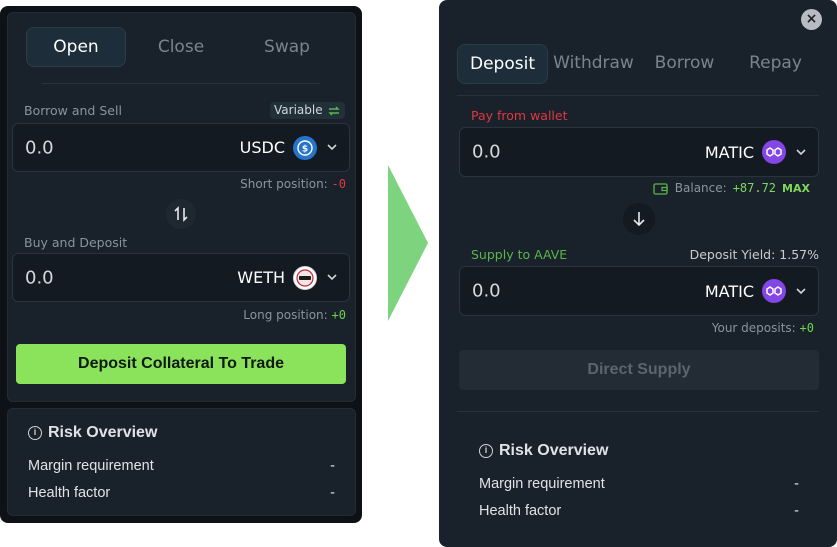  Describe the element at coordinates (338, 315) in the screenshot. I see `long-position-value: +0` at that location.